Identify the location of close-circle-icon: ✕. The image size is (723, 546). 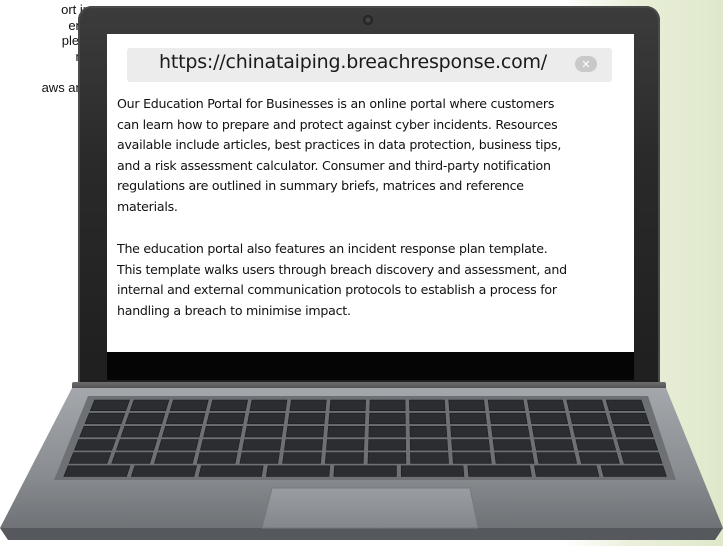
(586, 64).